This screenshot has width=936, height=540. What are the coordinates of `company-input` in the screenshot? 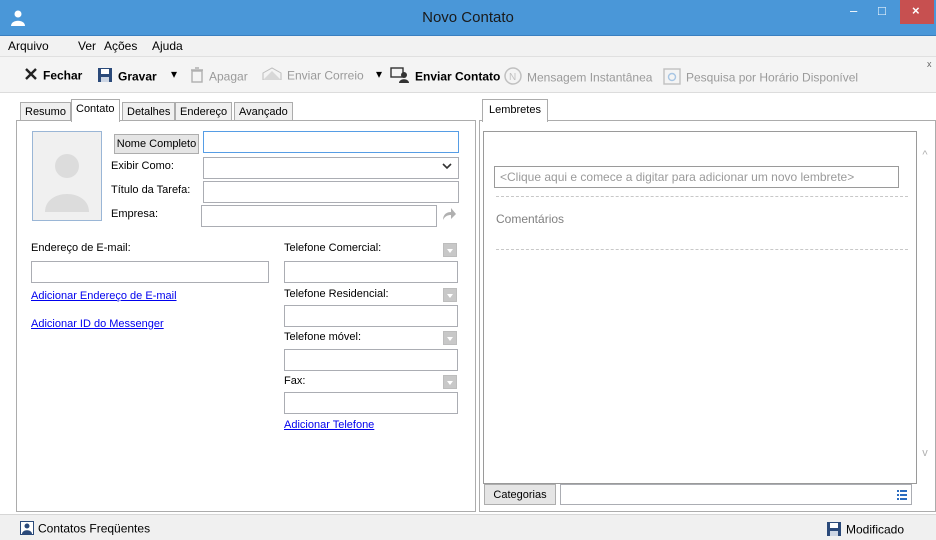 It's located at (319, 216).